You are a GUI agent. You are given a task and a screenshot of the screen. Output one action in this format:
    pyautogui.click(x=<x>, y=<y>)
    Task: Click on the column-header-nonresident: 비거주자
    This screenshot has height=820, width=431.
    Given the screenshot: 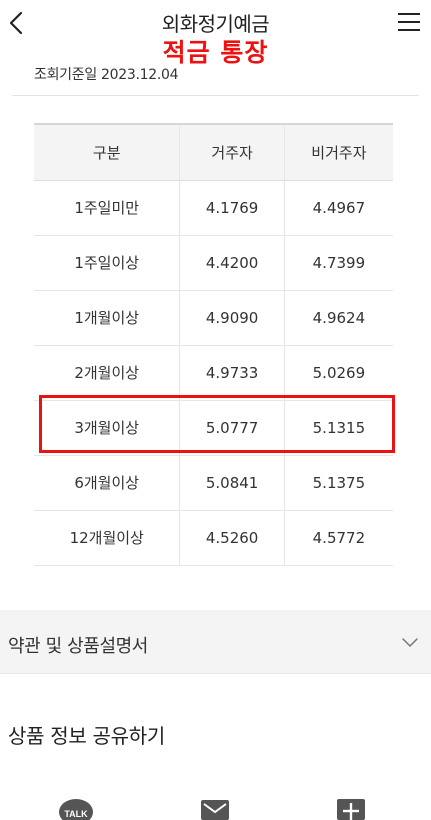 What is the action you would take?
    pyautogui.click(x=338, y=152)
    